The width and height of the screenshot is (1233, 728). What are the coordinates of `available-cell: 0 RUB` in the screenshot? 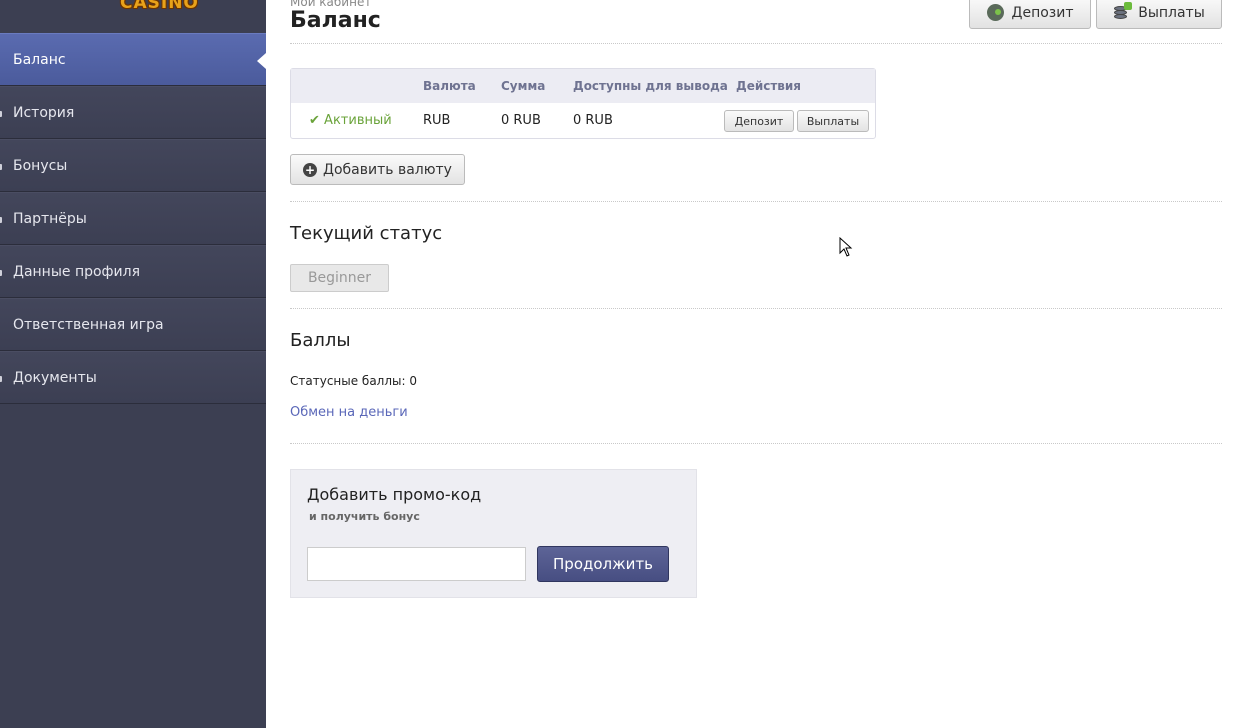 It's located at (593, 120).